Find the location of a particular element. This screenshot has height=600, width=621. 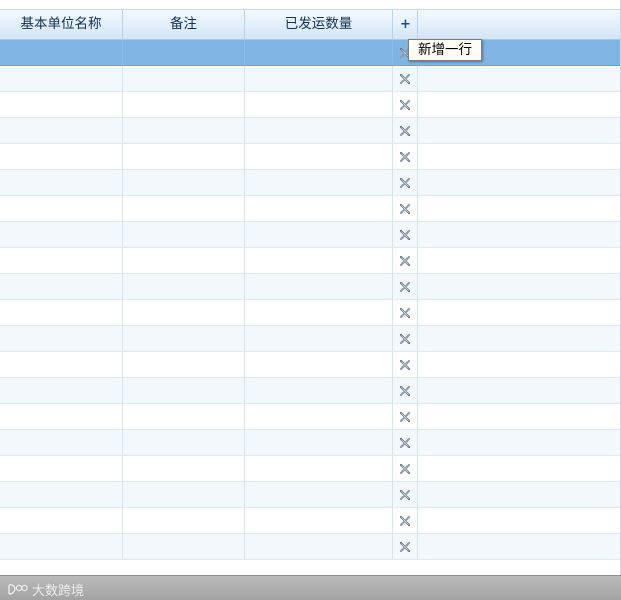

column-header-base-unit-name: 基本单位名称 is located at coordinates (61, 24).